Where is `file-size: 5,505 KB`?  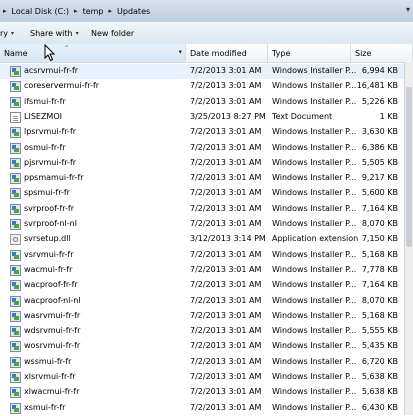 file-size: 5,505 KB is located at coordinates (379, 162).